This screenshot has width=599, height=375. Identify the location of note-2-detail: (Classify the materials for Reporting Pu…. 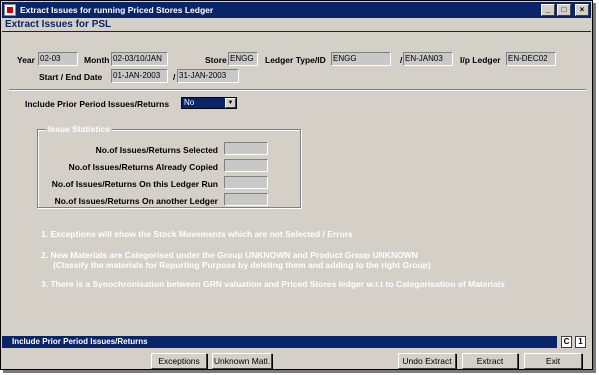
(242, 265).